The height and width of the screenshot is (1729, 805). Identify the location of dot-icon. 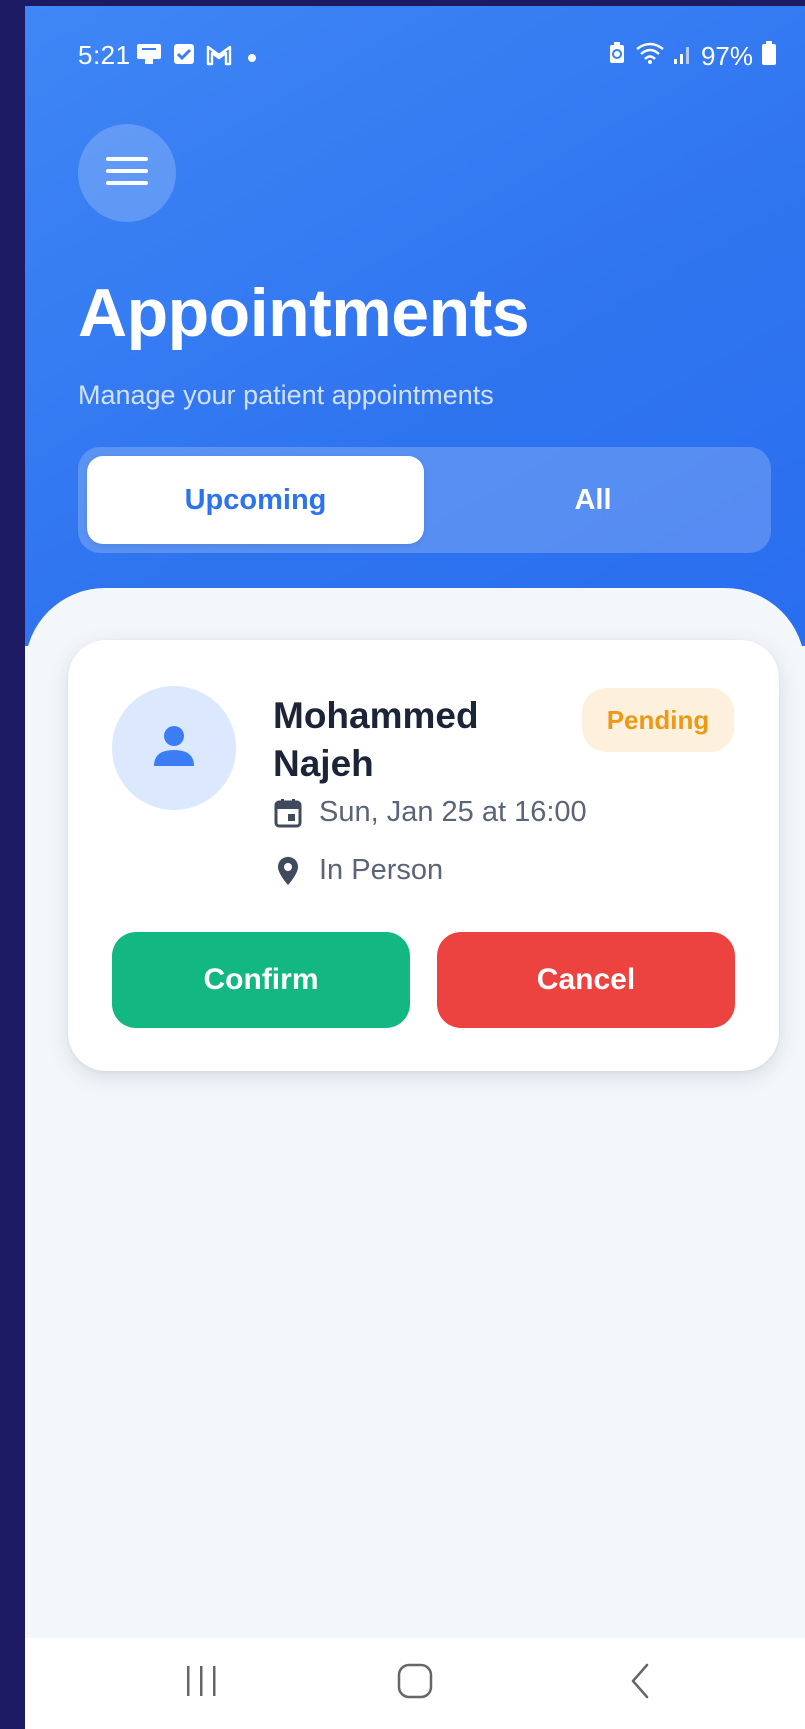
(252, 57).